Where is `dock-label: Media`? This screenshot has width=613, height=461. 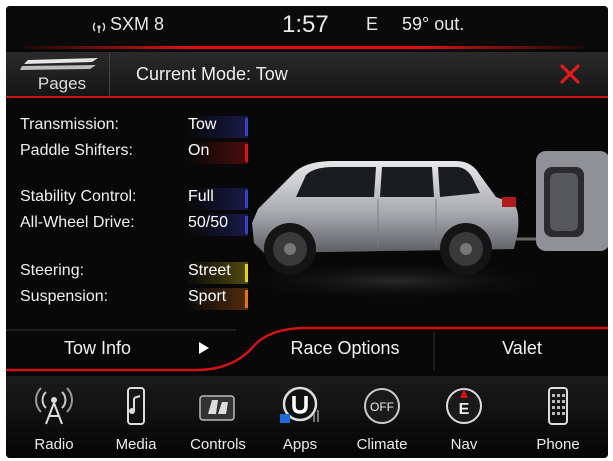 dock-label: Media is located at coordinates (136, 444).